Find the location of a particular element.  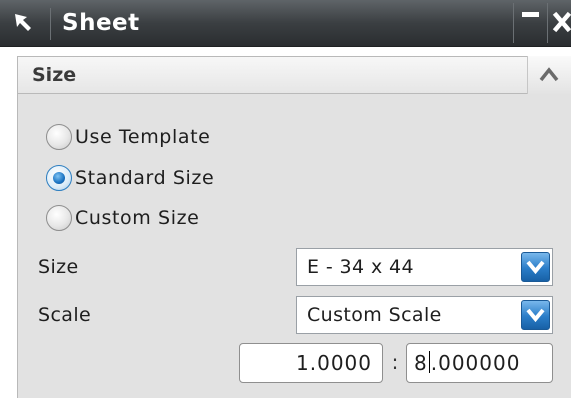

close-button is located at coordinates (559, 23).